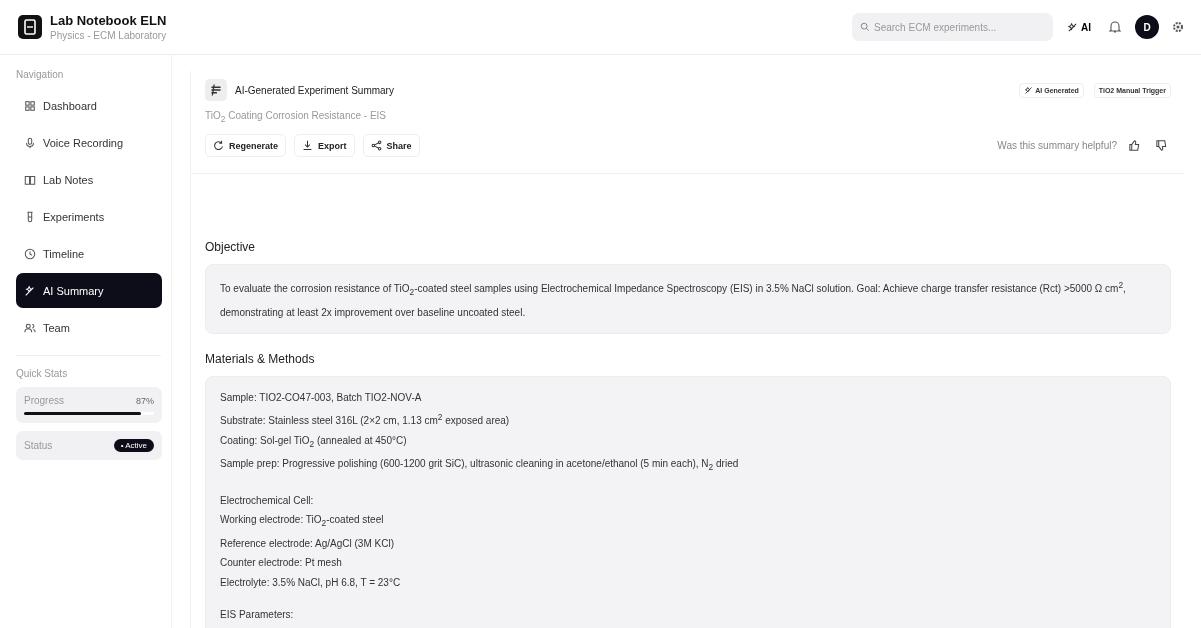 The width and height of the screenshot is (1201, 628). I want to click on section-heading: Materials & Methods, so click(260, 359).